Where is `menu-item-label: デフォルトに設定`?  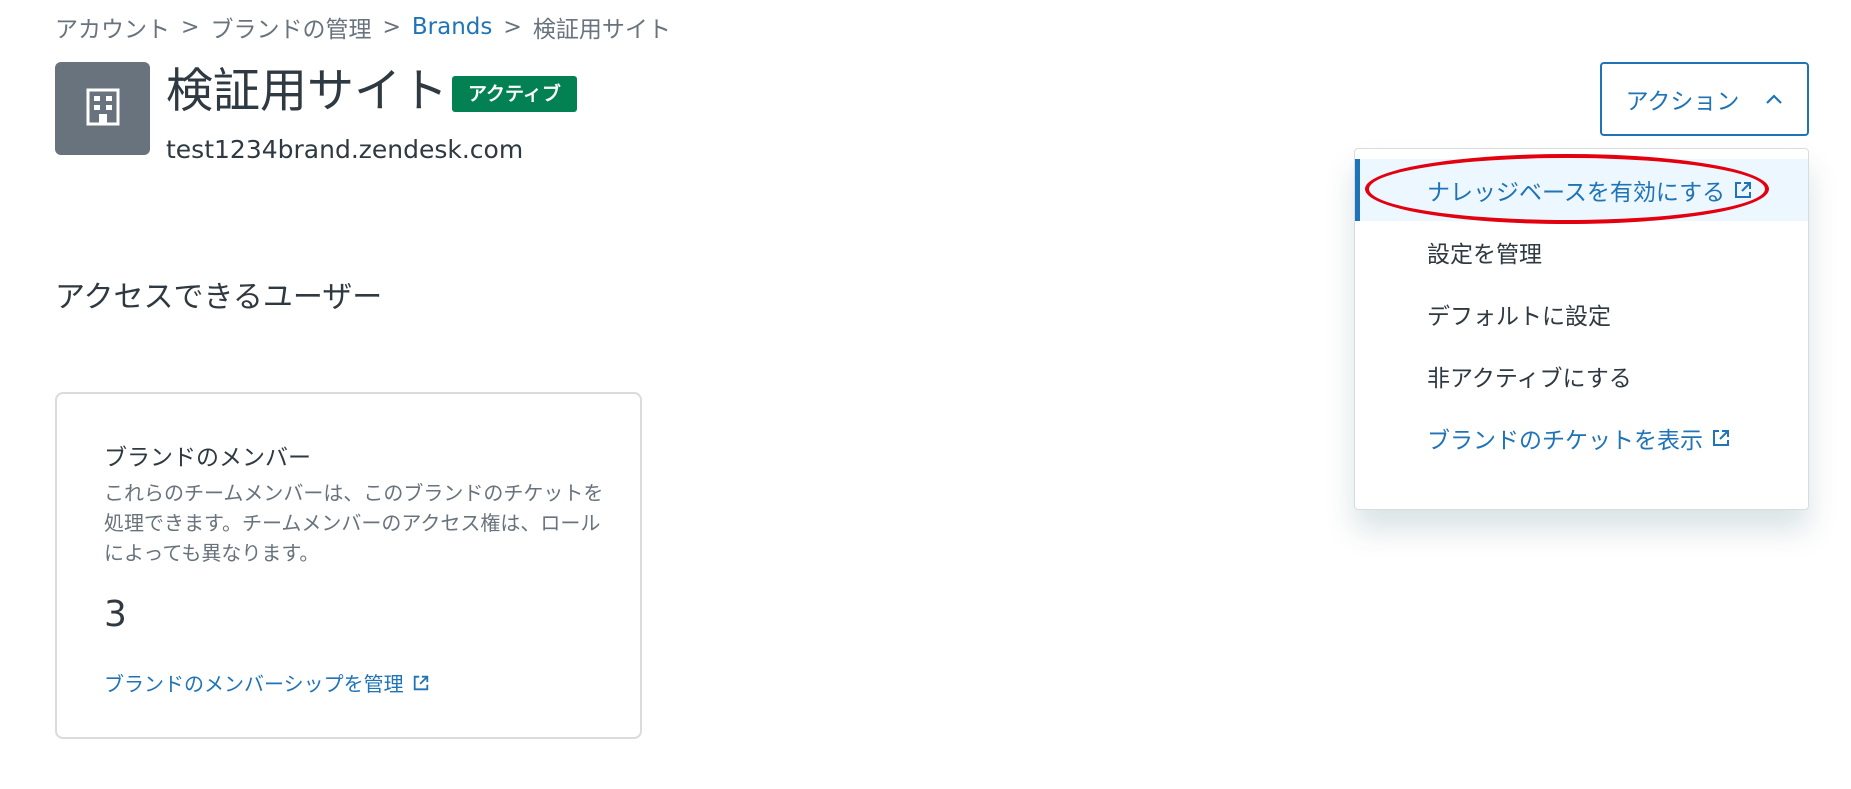 menu-item-label: デフォルトに設定 is located at coordinates (1519, 317).